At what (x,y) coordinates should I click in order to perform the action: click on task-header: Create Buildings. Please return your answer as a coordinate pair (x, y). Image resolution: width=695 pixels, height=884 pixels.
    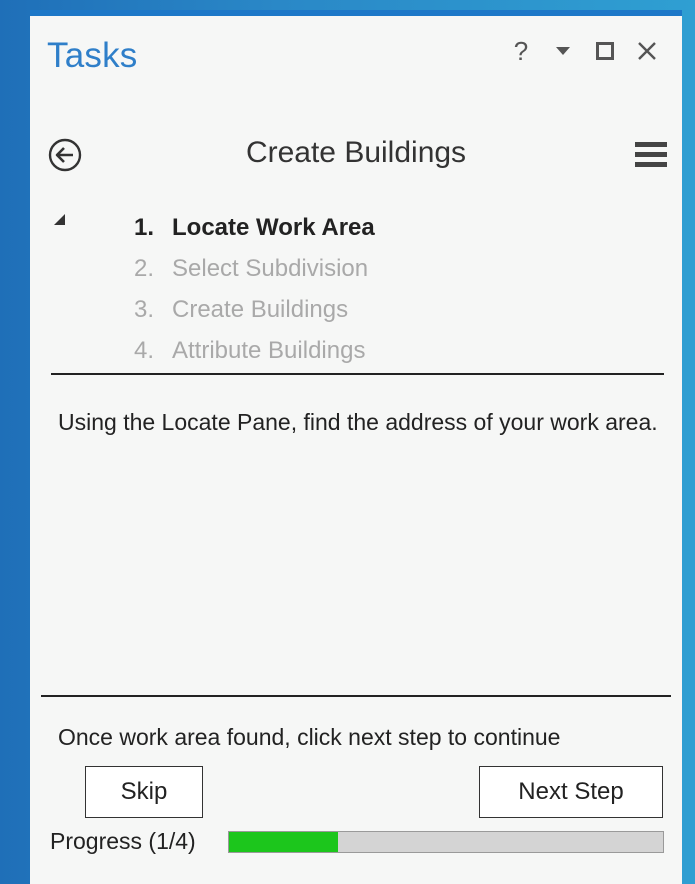
    Looking at the image, I should click on (356, 156).